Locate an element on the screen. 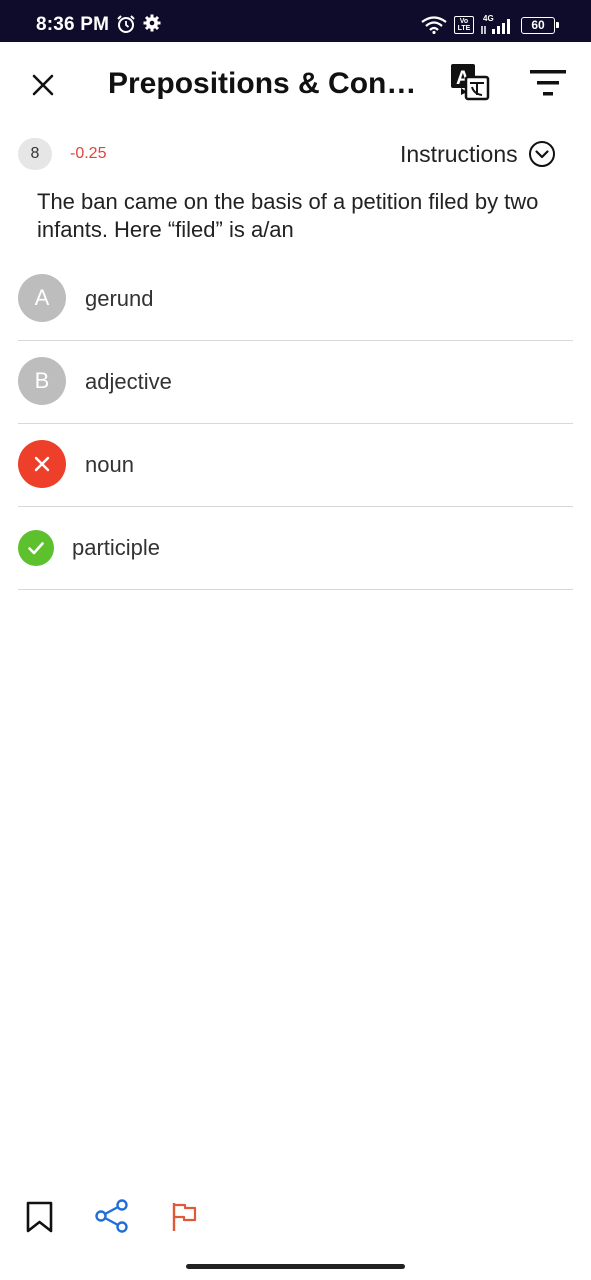 The image size is (591, 1280). share-icon is located at coordinates (111, 1216).